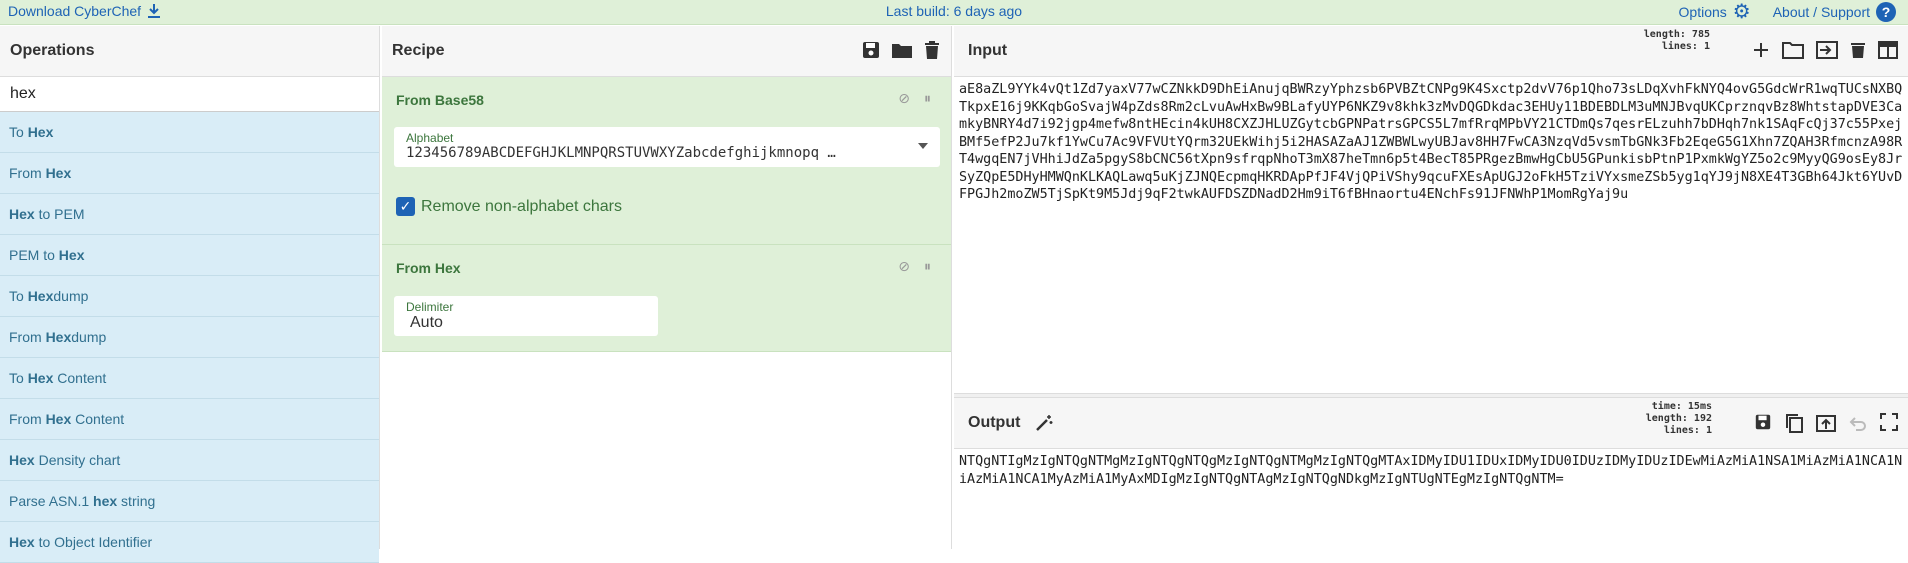 The image size is (1908, 563). What do you see at coordinates (405, 206) in the screenshot?
I see `checkbox-checked-icon: ✓` at bounding box center [405, 206].